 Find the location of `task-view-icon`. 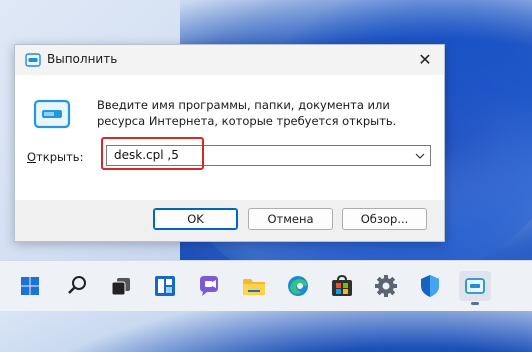

task-view-icon is located at coordinates (120, 287).